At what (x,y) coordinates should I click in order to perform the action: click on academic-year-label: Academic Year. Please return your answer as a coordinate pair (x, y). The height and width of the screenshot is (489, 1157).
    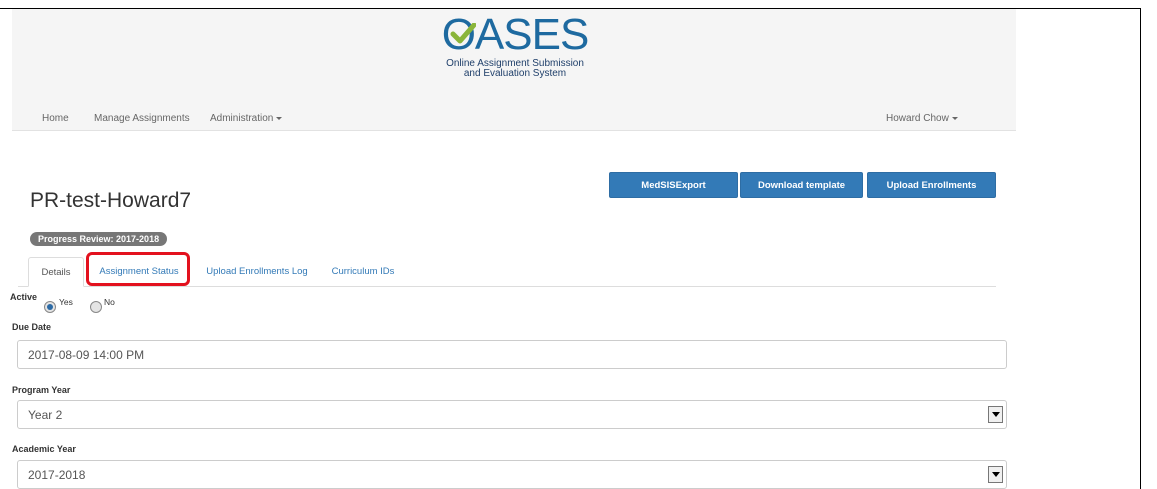
    Looking at the image, I should click on (44, 449).